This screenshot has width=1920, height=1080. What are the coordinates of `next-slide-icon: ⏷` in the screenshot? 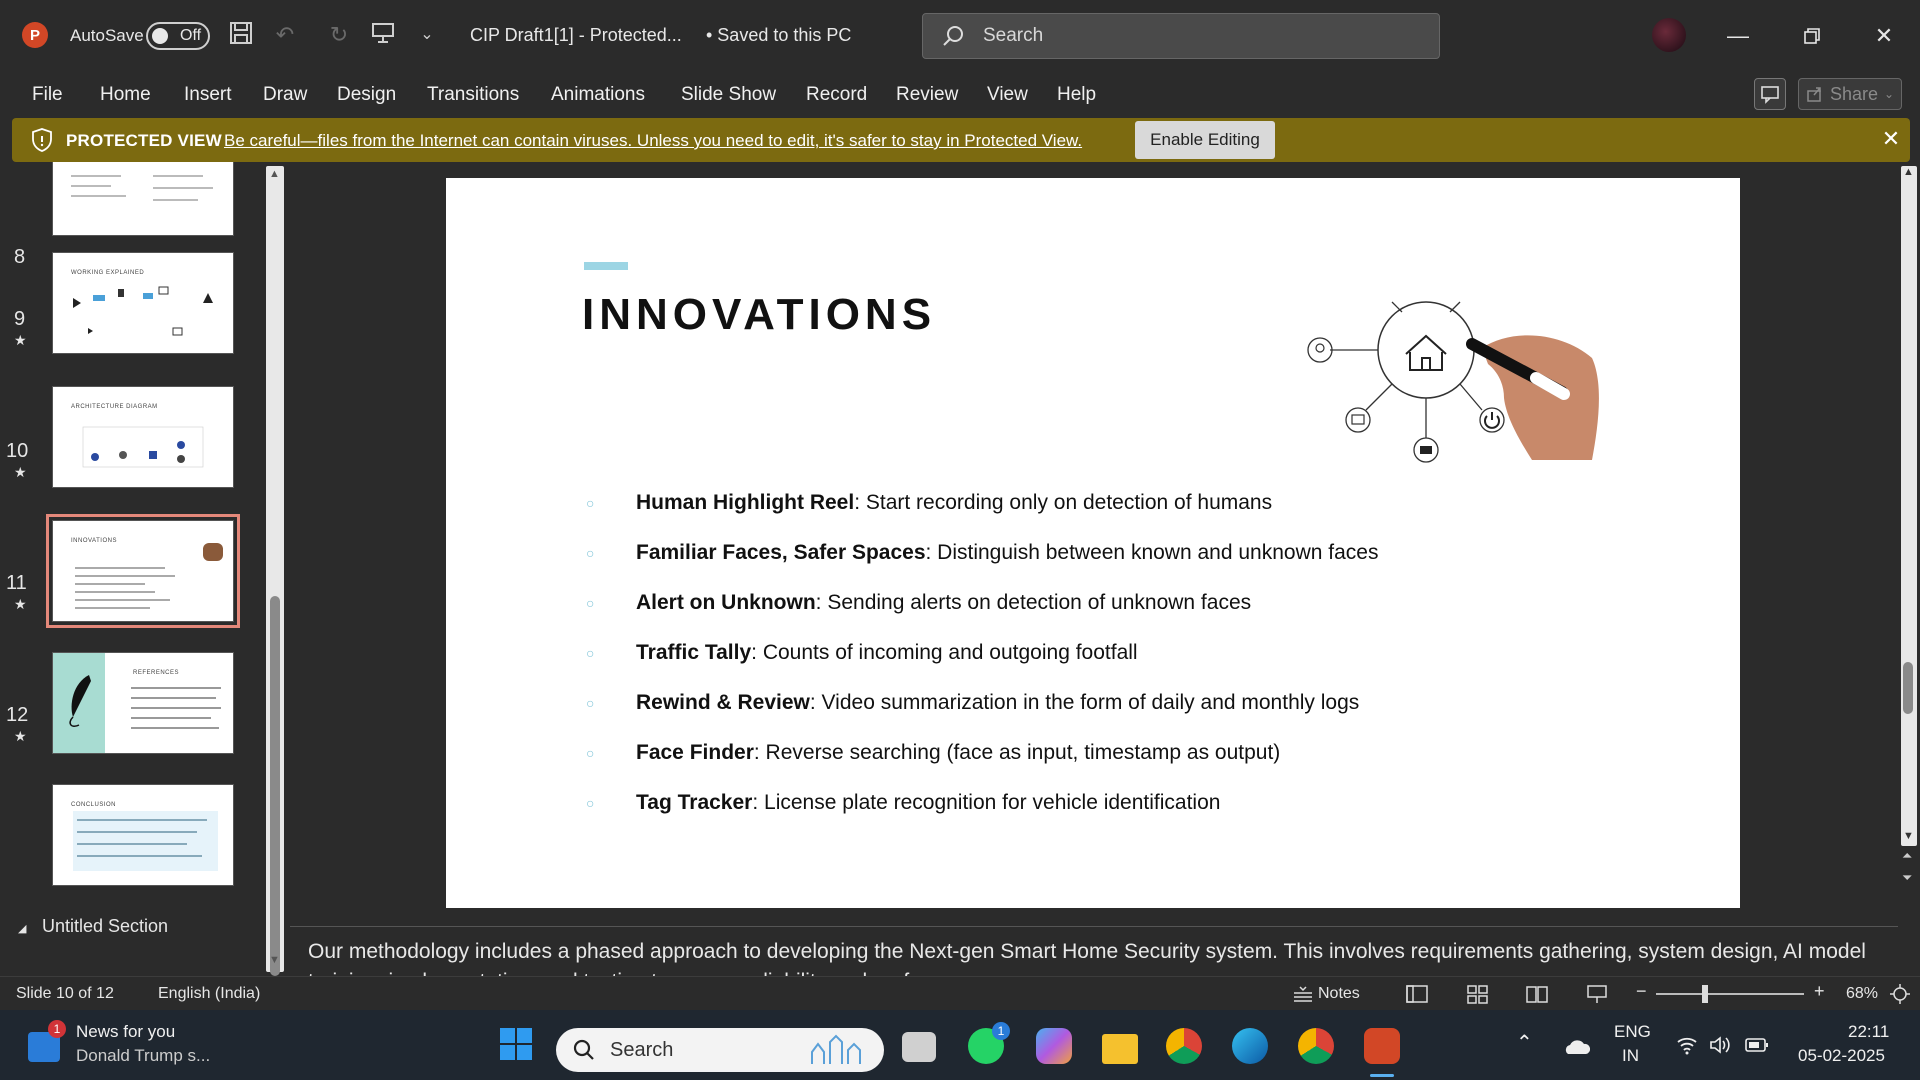 It's located at (1907, 878).